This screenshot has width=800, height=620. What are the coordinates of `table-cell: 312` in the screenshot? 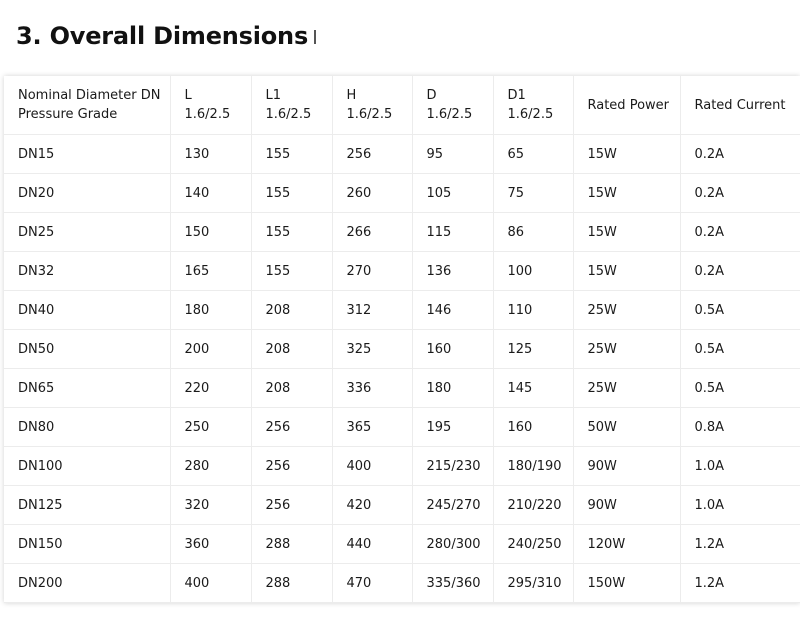 It's located at (372, 310).